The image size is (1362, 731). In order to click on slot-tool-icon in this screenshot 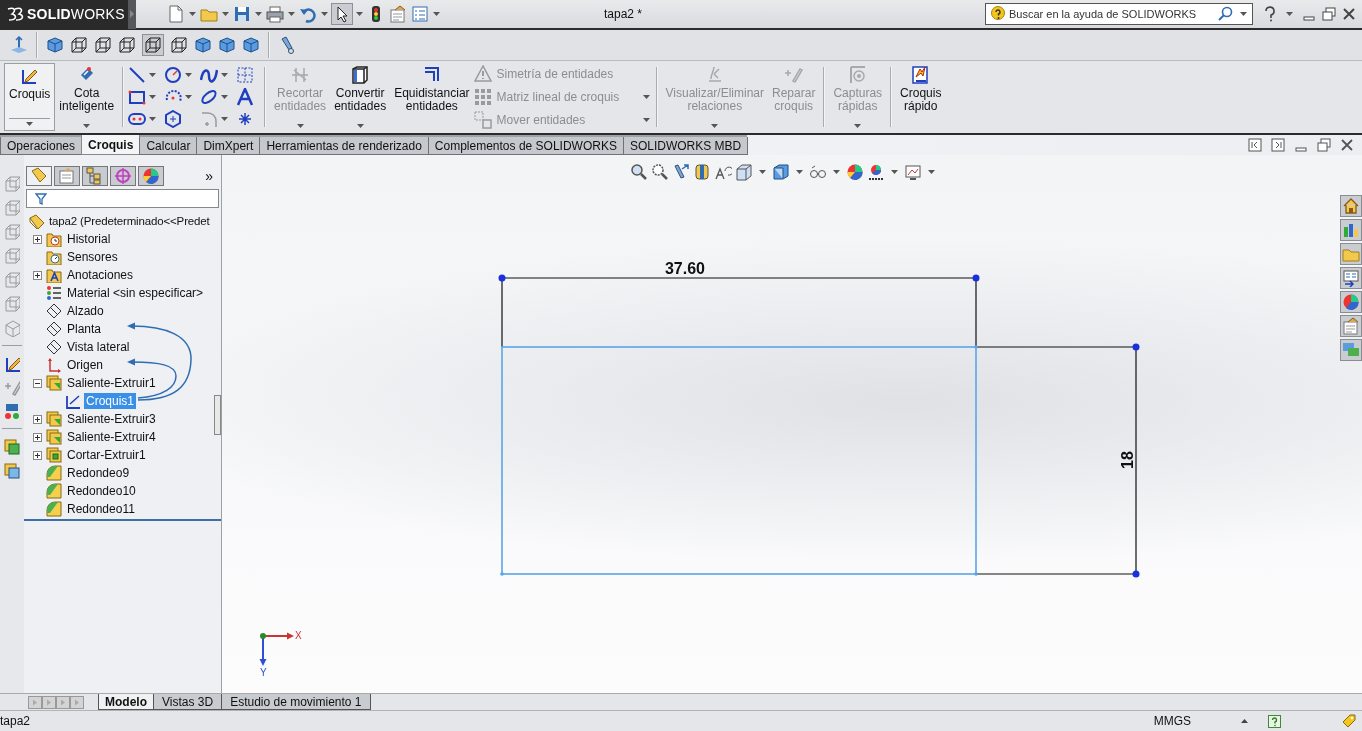, I will do `click(137, 119)`.